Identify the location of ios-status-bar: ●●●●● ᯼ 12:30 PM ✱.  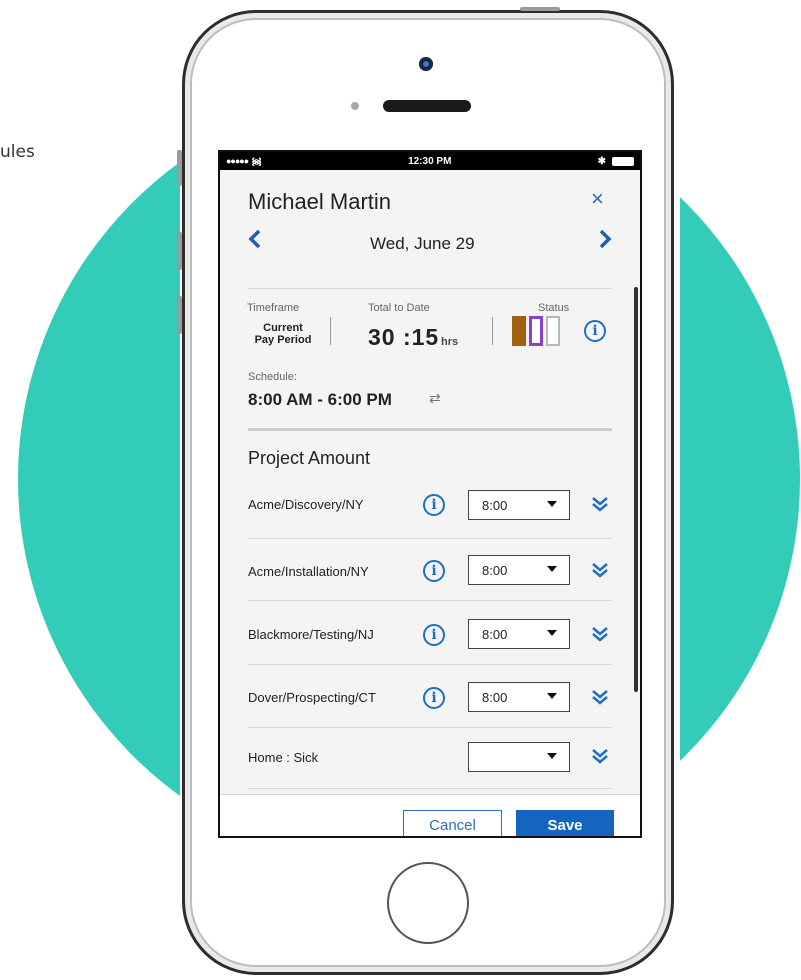
(430, 161).